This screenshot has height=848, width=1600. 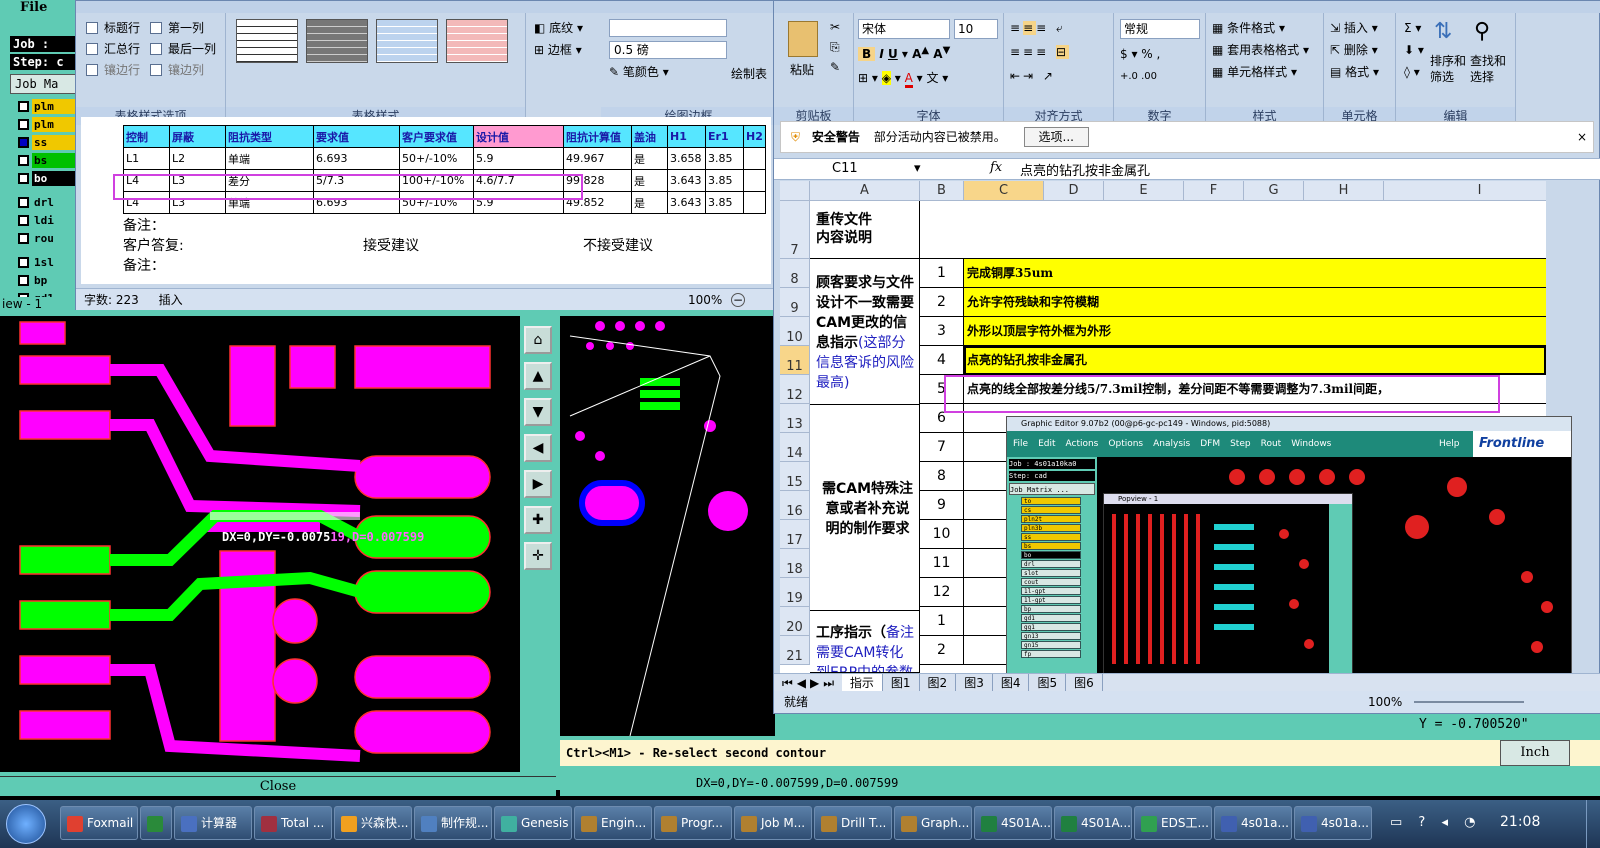 What do you see at coordinates (903, 78) in the screenshot?
I see `border-fill-color-buttons: ⊞ ▾ ◈ ▾ A ▾ 文 ▾` at bounding box center [903, 78].